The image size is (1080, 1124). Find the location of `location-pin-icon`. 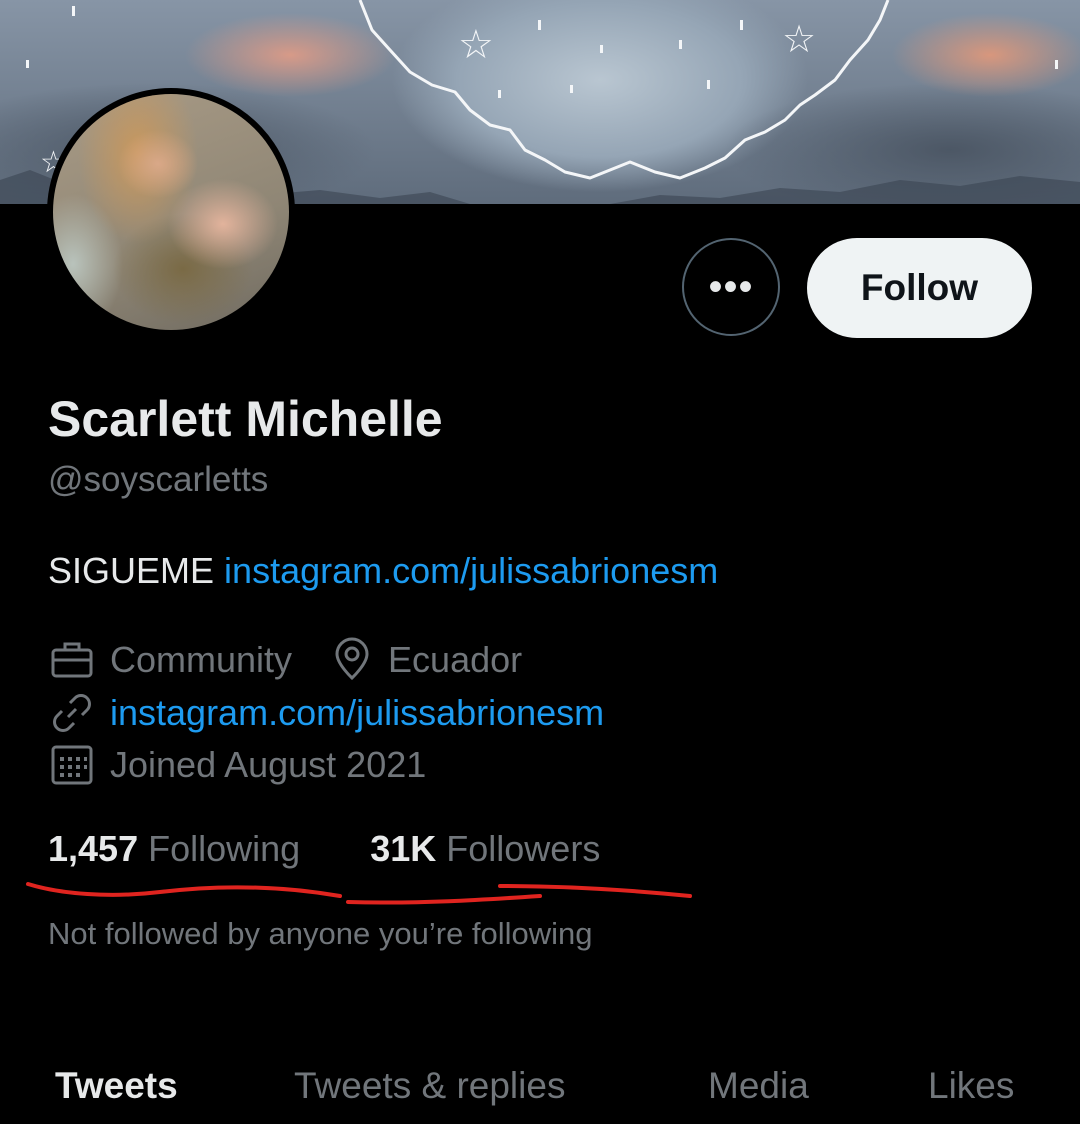

location-pin-icon is located at coordinates (352, 659).